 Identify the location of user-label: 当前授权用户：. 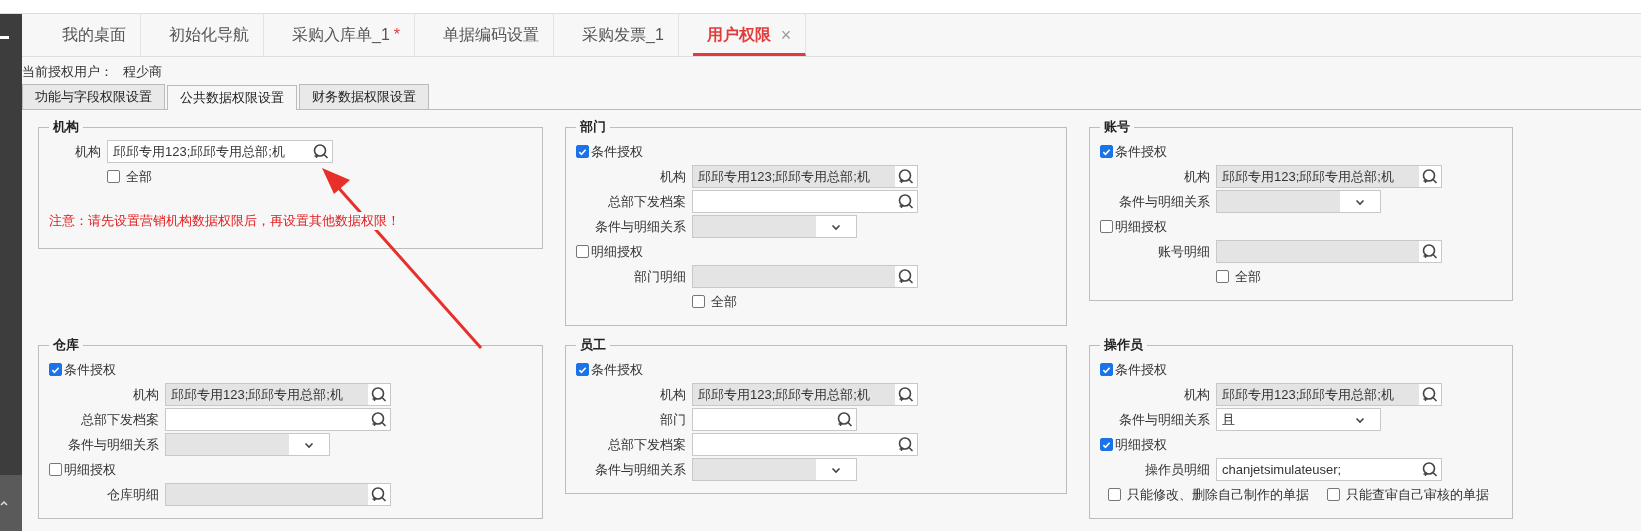
(67, 72).